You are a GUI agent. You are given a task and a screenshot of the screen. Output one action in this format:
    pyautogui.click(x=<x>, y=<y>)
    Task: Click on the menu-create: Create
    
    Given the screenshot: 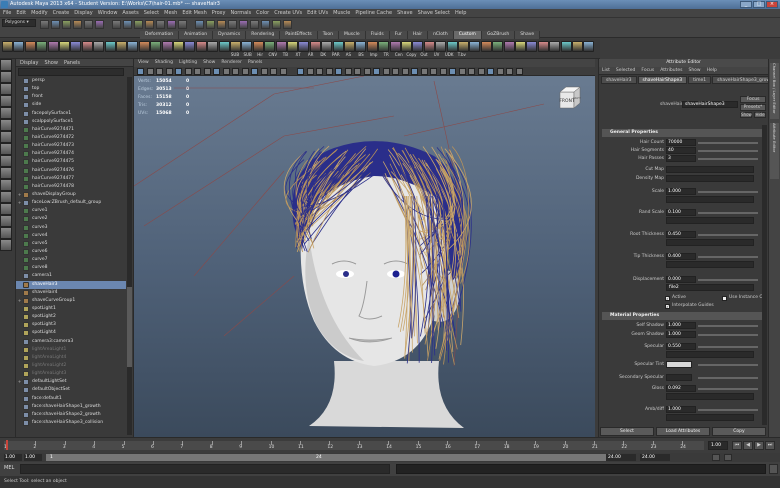 What is the action you would take?
    pyautogui.click(x=61, y=13)
    